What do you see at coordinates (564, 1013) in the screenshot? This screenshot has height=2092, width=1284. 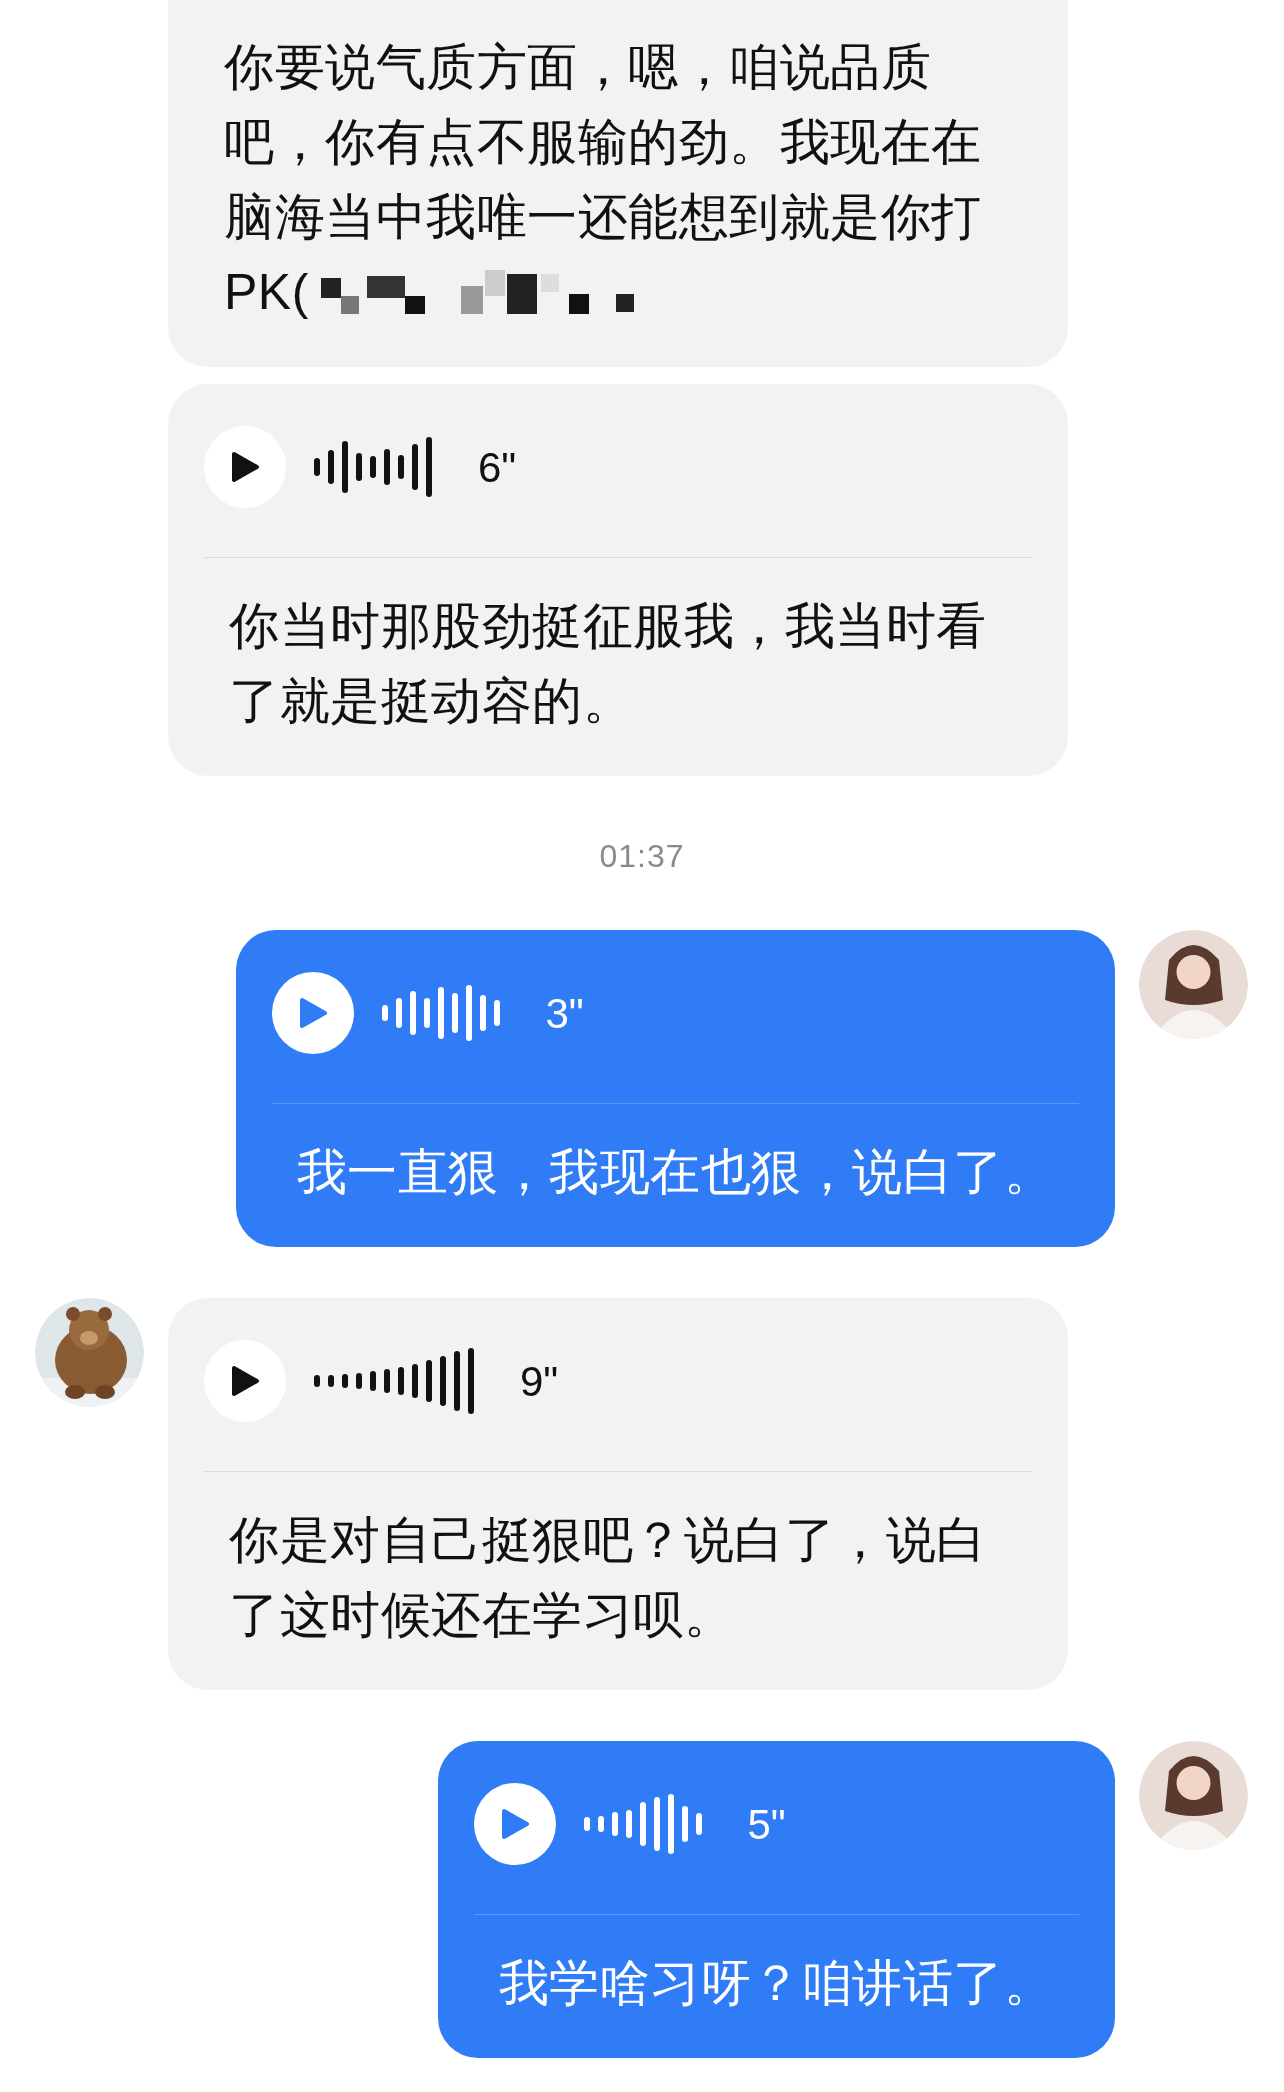 I see `voice-duration: 3"` at bounding box center [564, 1013].